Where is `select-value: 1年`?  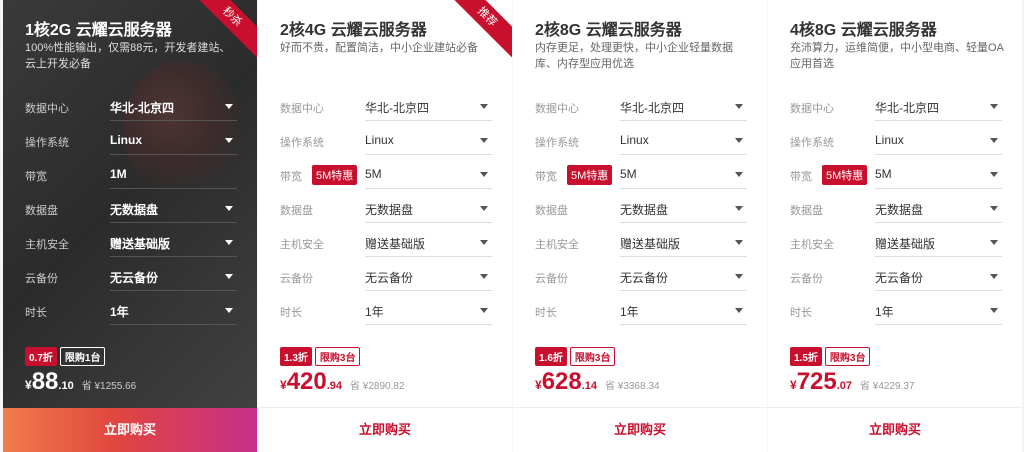
select-value: 1年 is located at coordinates (374, 312).